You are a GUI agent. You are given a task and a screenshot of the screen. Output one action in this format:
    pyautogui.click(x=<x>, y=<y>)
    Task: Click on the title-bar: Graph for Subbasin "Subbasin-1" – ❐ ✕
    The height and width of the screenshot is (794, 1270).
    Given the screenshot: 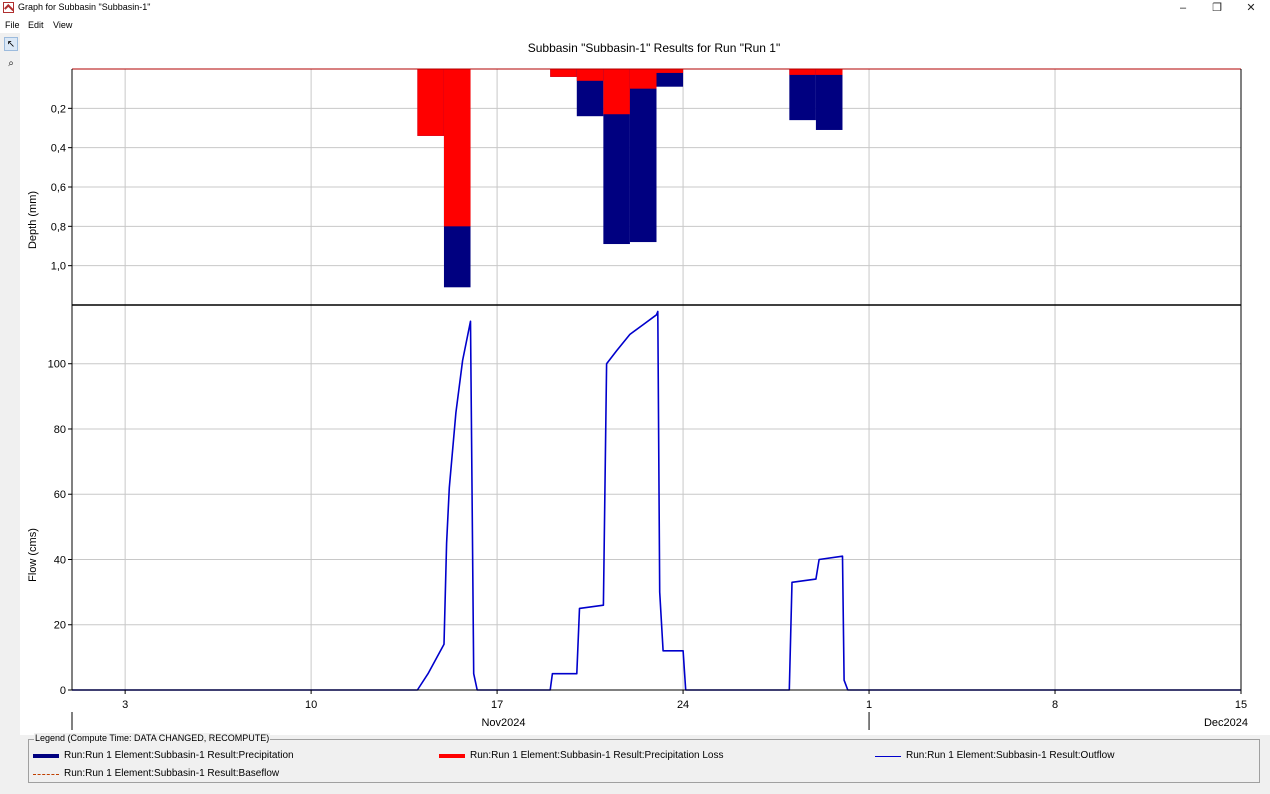 What is the action you would take?
    pyautogui.click(x=635, y=8)
    